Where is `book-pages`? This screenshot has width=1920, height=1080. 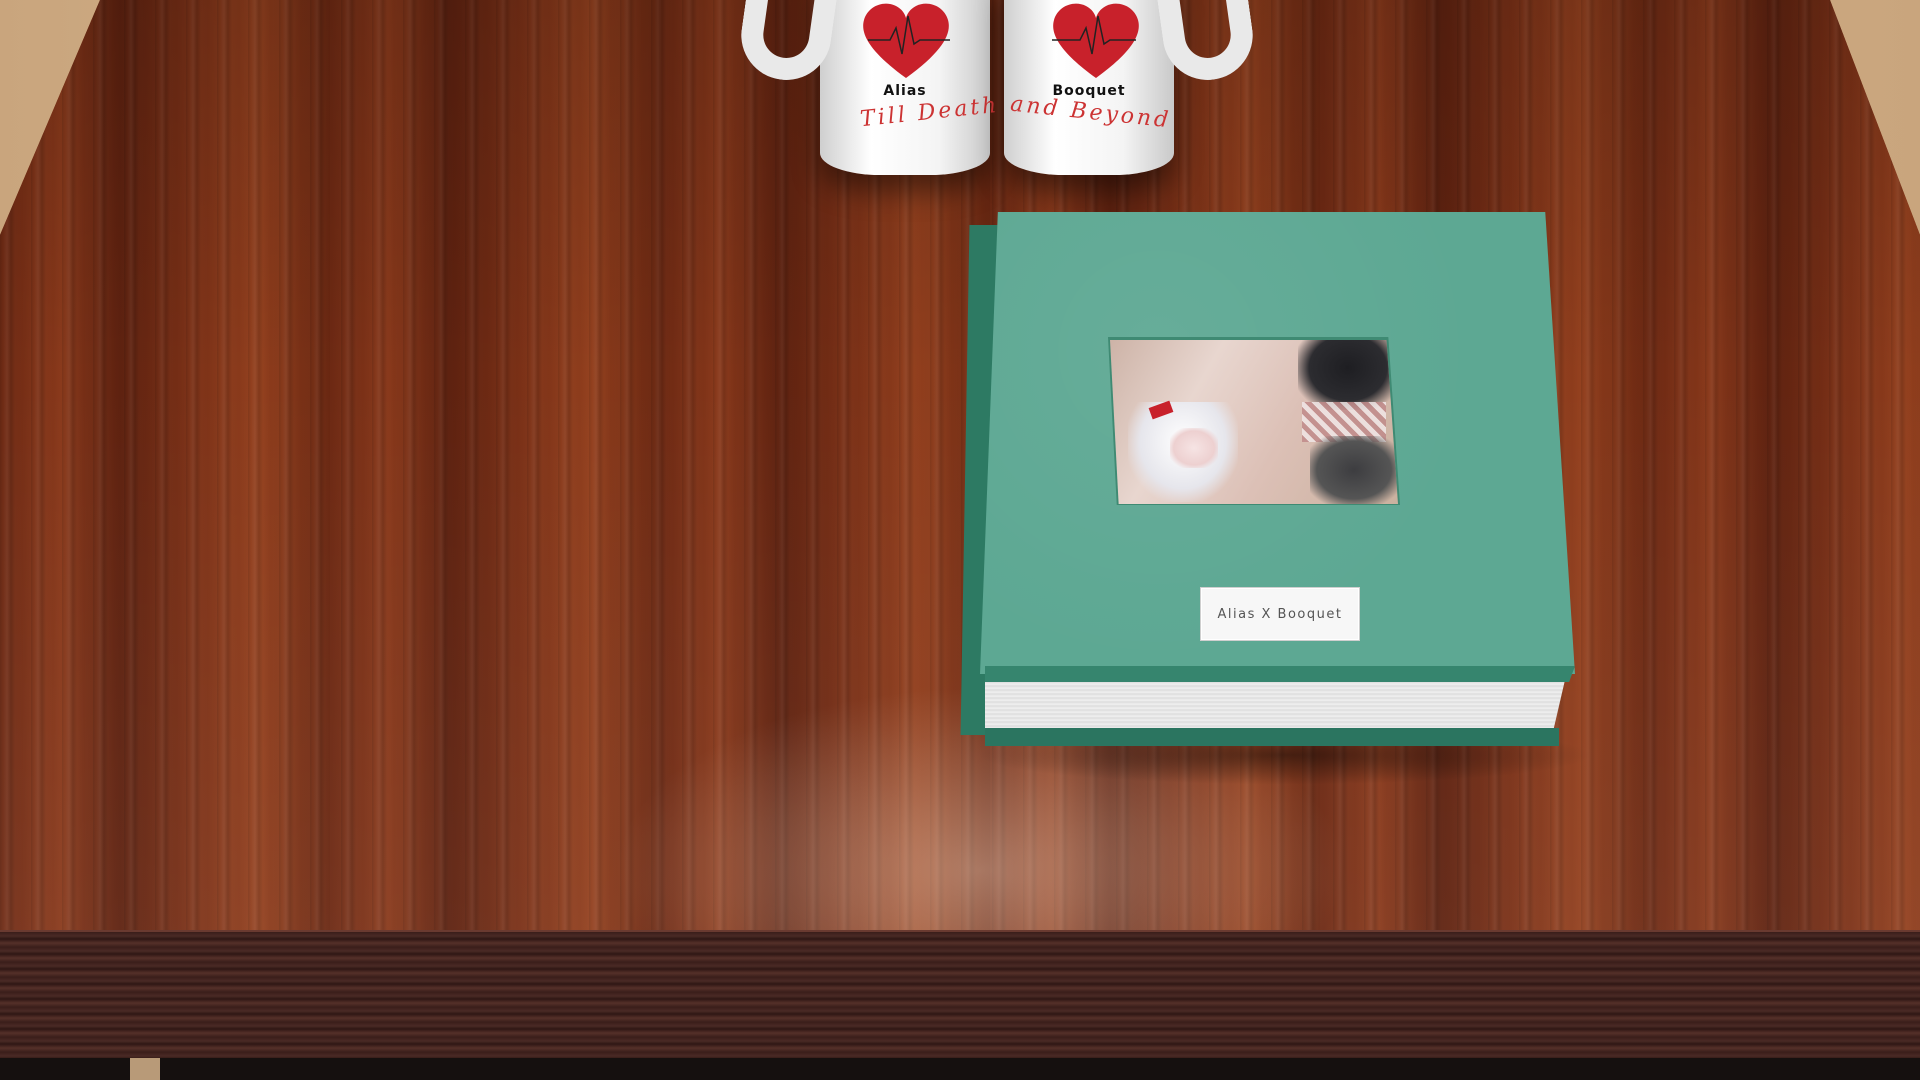 book-pages is located at coordinates (1275, 705).